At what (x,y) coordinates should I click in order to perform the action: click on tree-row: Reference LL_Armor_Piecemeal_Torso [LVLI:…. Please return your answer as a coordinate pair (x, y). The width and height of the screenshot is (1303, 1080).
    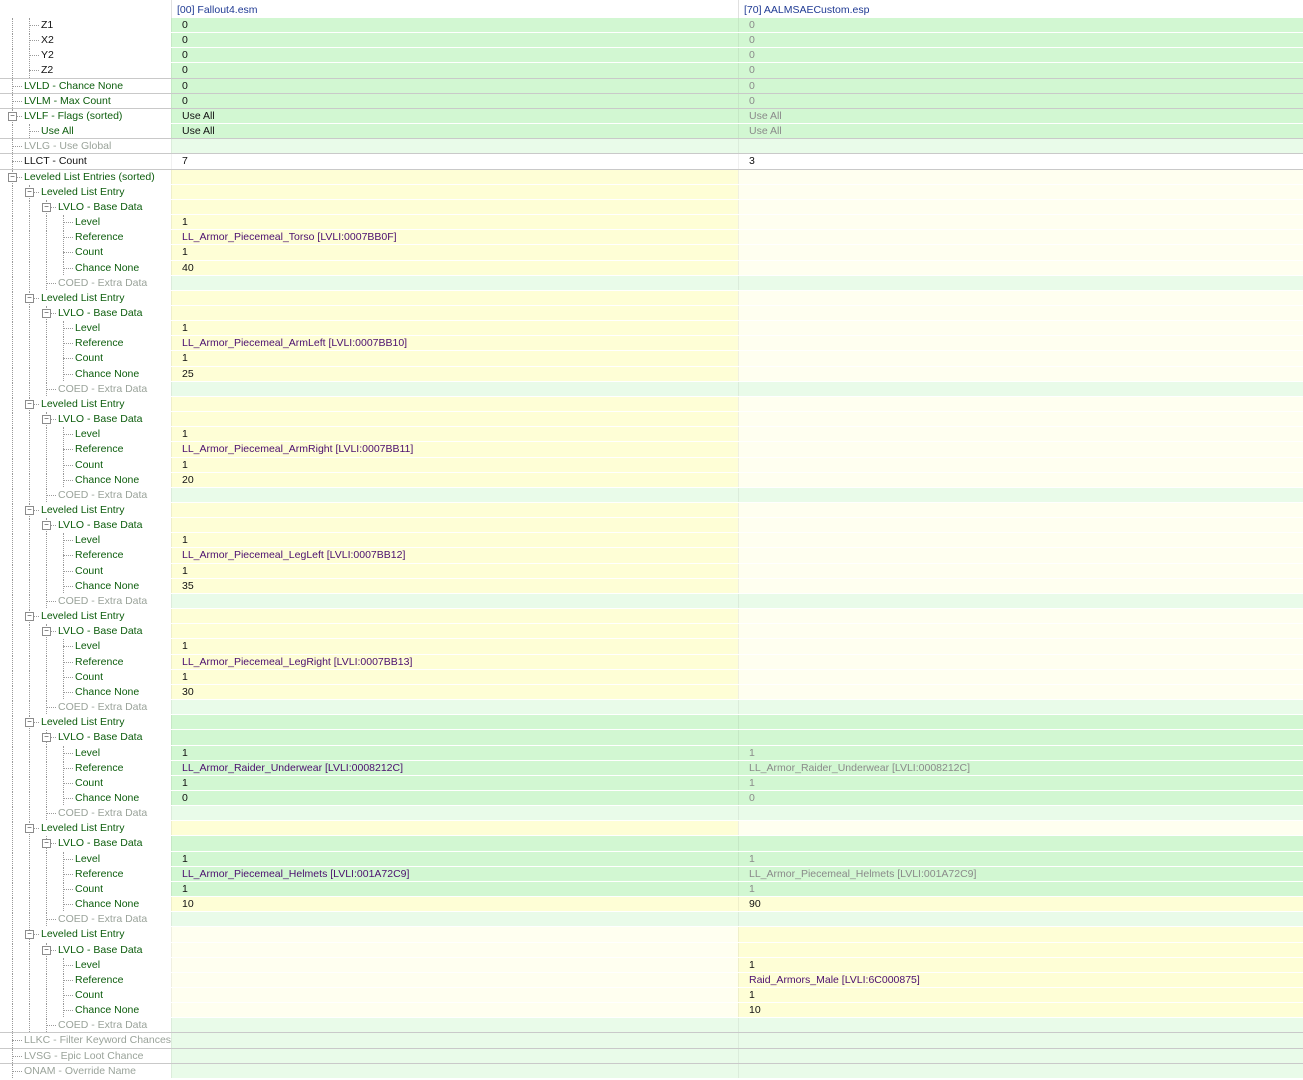
    Looking at the image, I should click on (651, 238).